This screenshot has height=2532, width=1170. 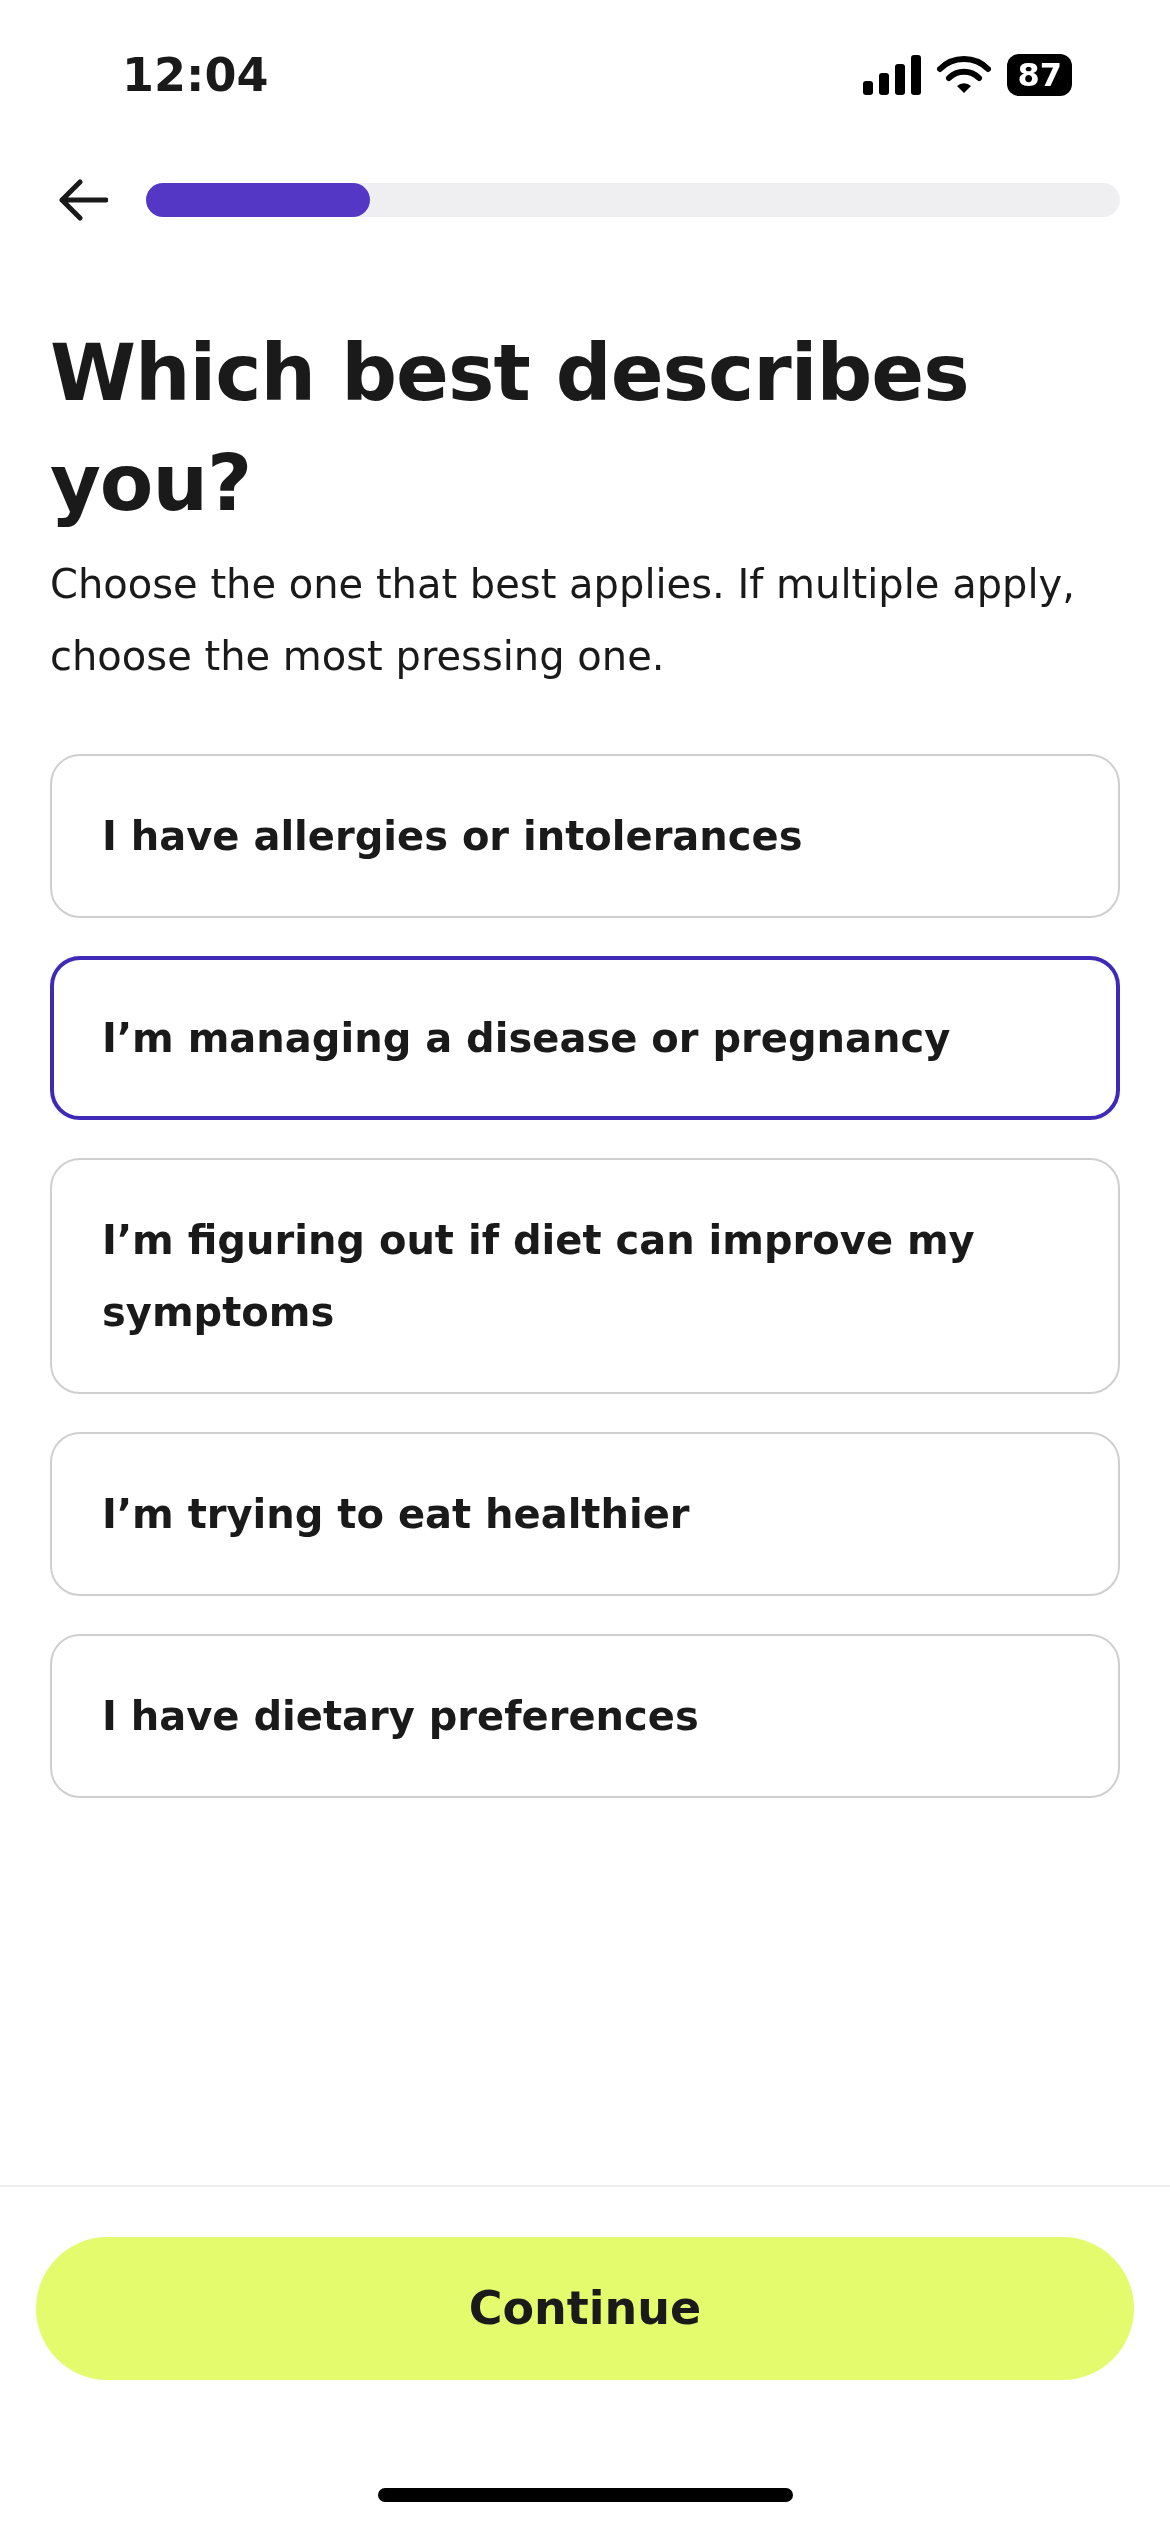 What do you see at coordinates (585, 1514) in the screenshot?
I see `answer-option: I’m trying to eat healthier` at bounding box center [585, 1514].